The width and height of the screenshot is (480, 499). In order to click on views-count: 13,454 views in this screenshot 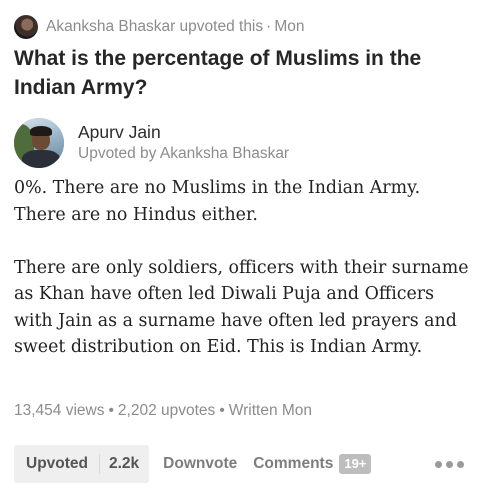, I will do `click(59, 410)`.